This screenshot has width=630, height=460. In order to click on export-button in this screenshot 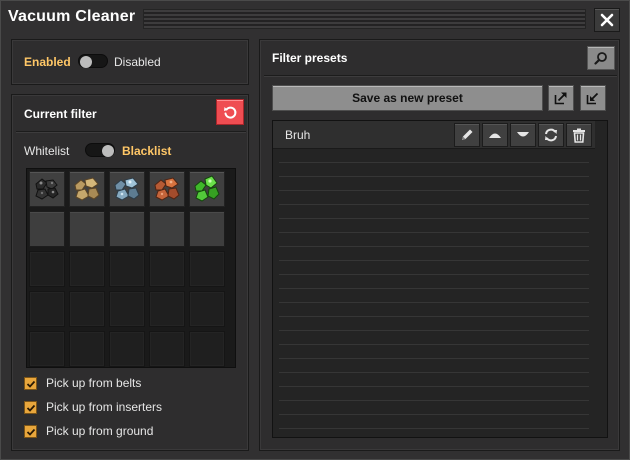, I will do `click(561, 98)`.